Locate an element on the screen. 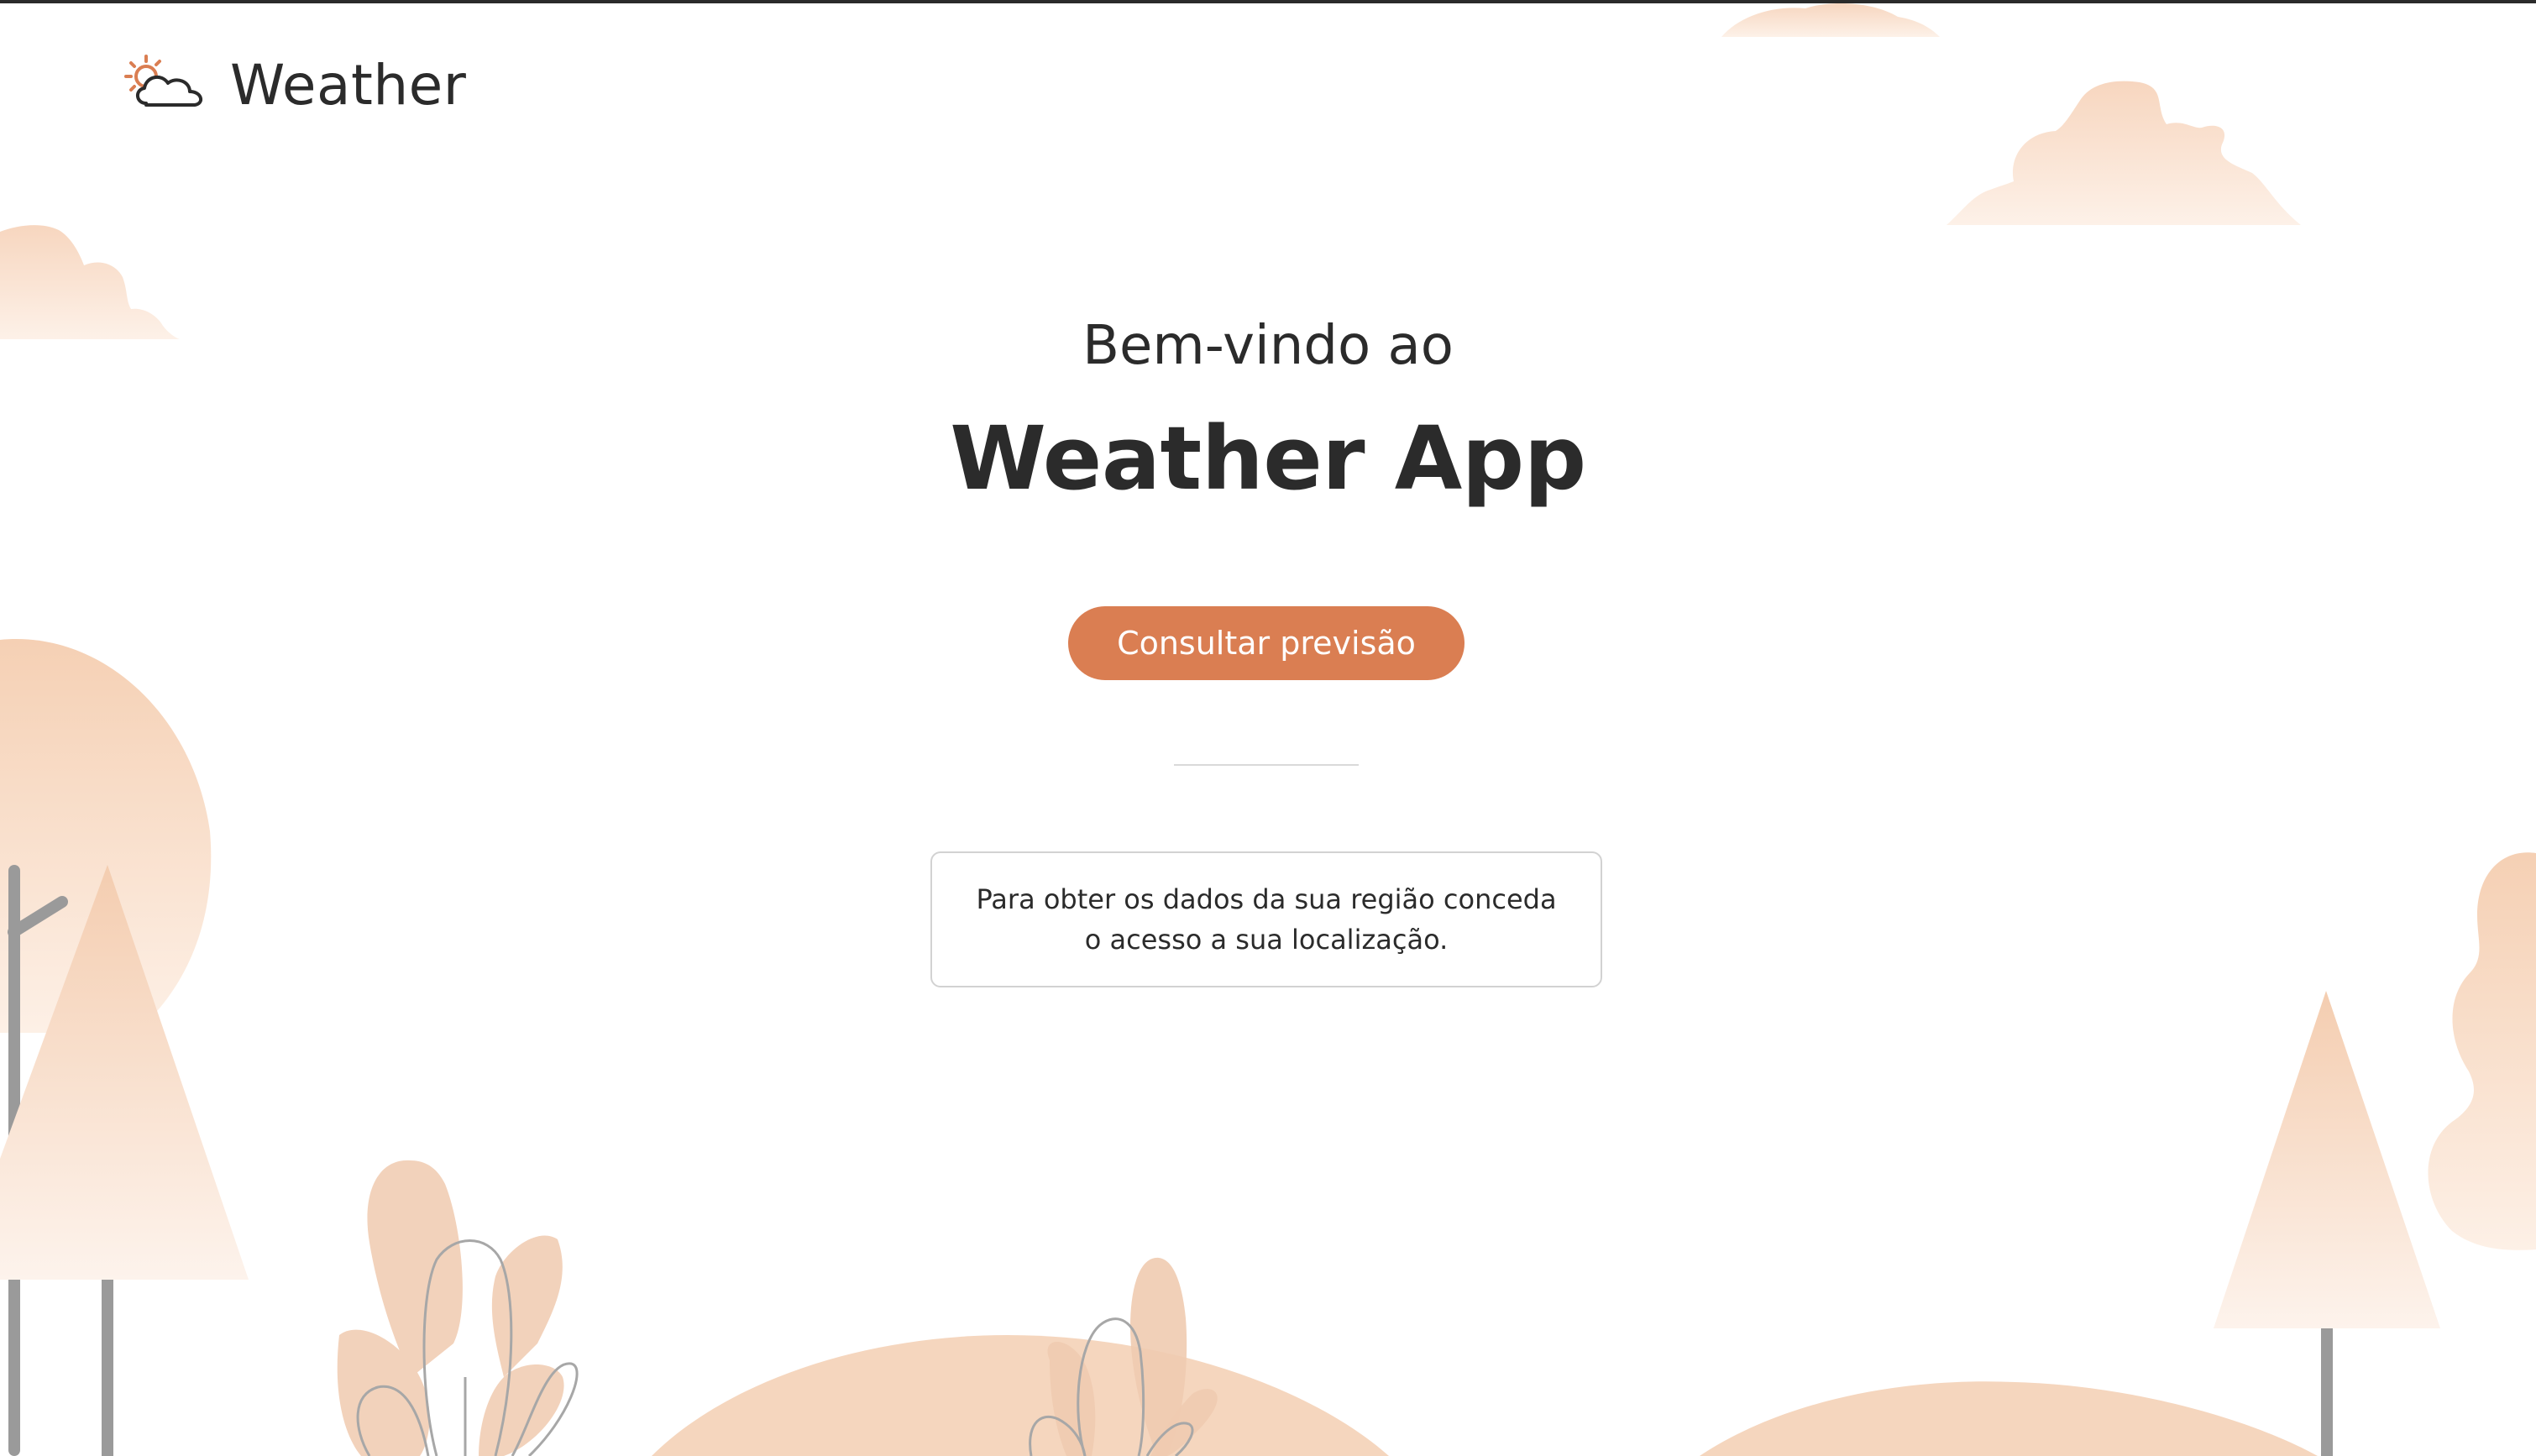 This screenshot has height=1456, width=2536. divider is located at coordinates (1266, 765).